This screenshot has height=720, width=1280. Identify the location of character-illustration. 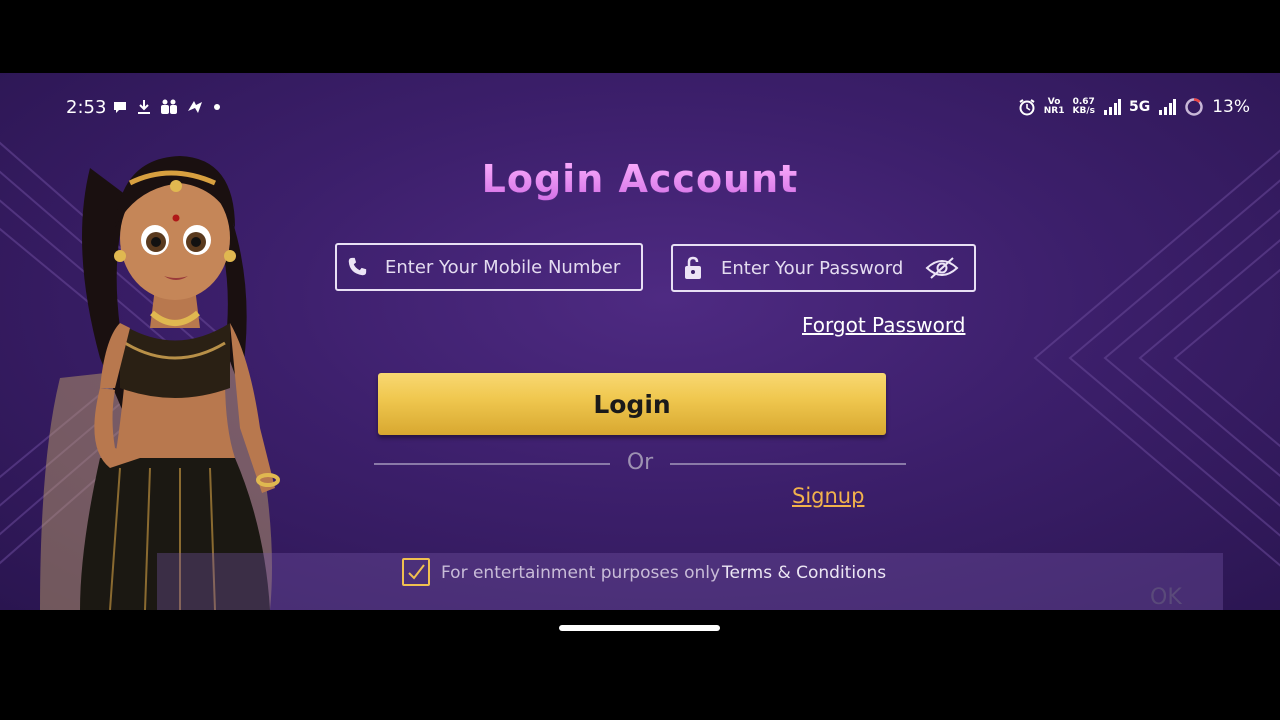
(160, 383).